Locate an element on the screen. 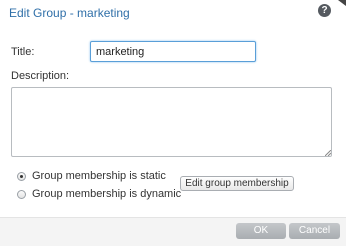 This screenshot has width=346, height=246. radio-static is located at coordinates (21, 176).